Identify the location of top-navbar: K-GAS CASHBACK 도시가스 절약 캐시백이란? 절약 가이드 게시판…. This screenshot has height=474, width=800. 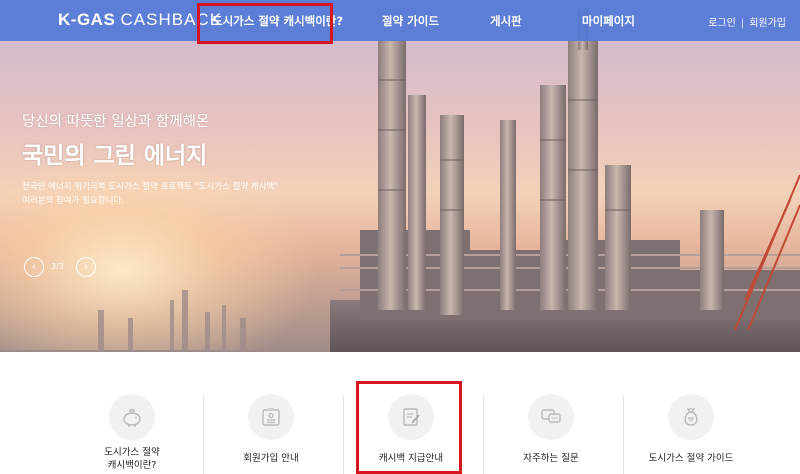
(400, 20).